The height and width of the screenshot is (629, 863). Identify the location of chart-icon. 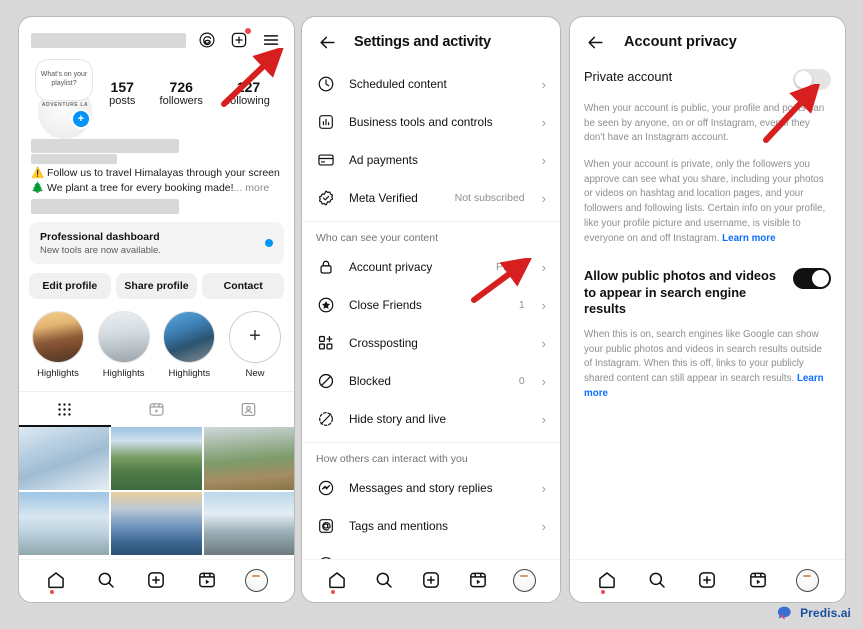
(326, 122).